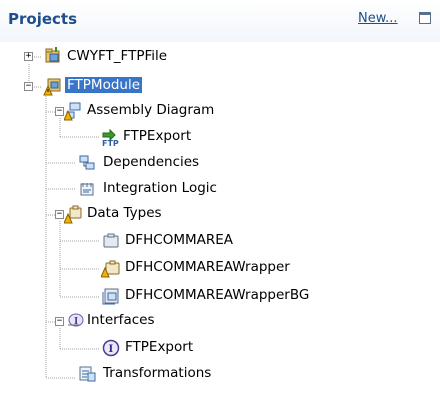  Describe the element at coordinates (52, 87) in the screenshot. I see `module-warning-icon` at that location.